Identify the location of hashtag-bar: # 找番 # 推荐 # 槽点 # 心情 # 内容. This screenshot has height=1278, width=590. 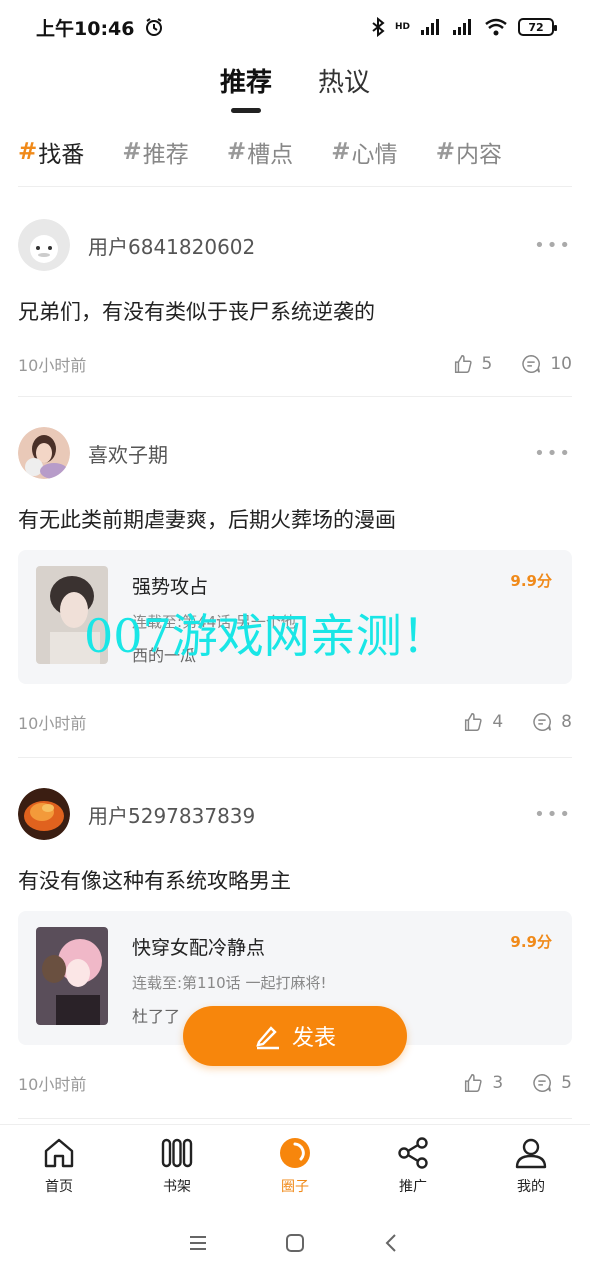
(295, 152).